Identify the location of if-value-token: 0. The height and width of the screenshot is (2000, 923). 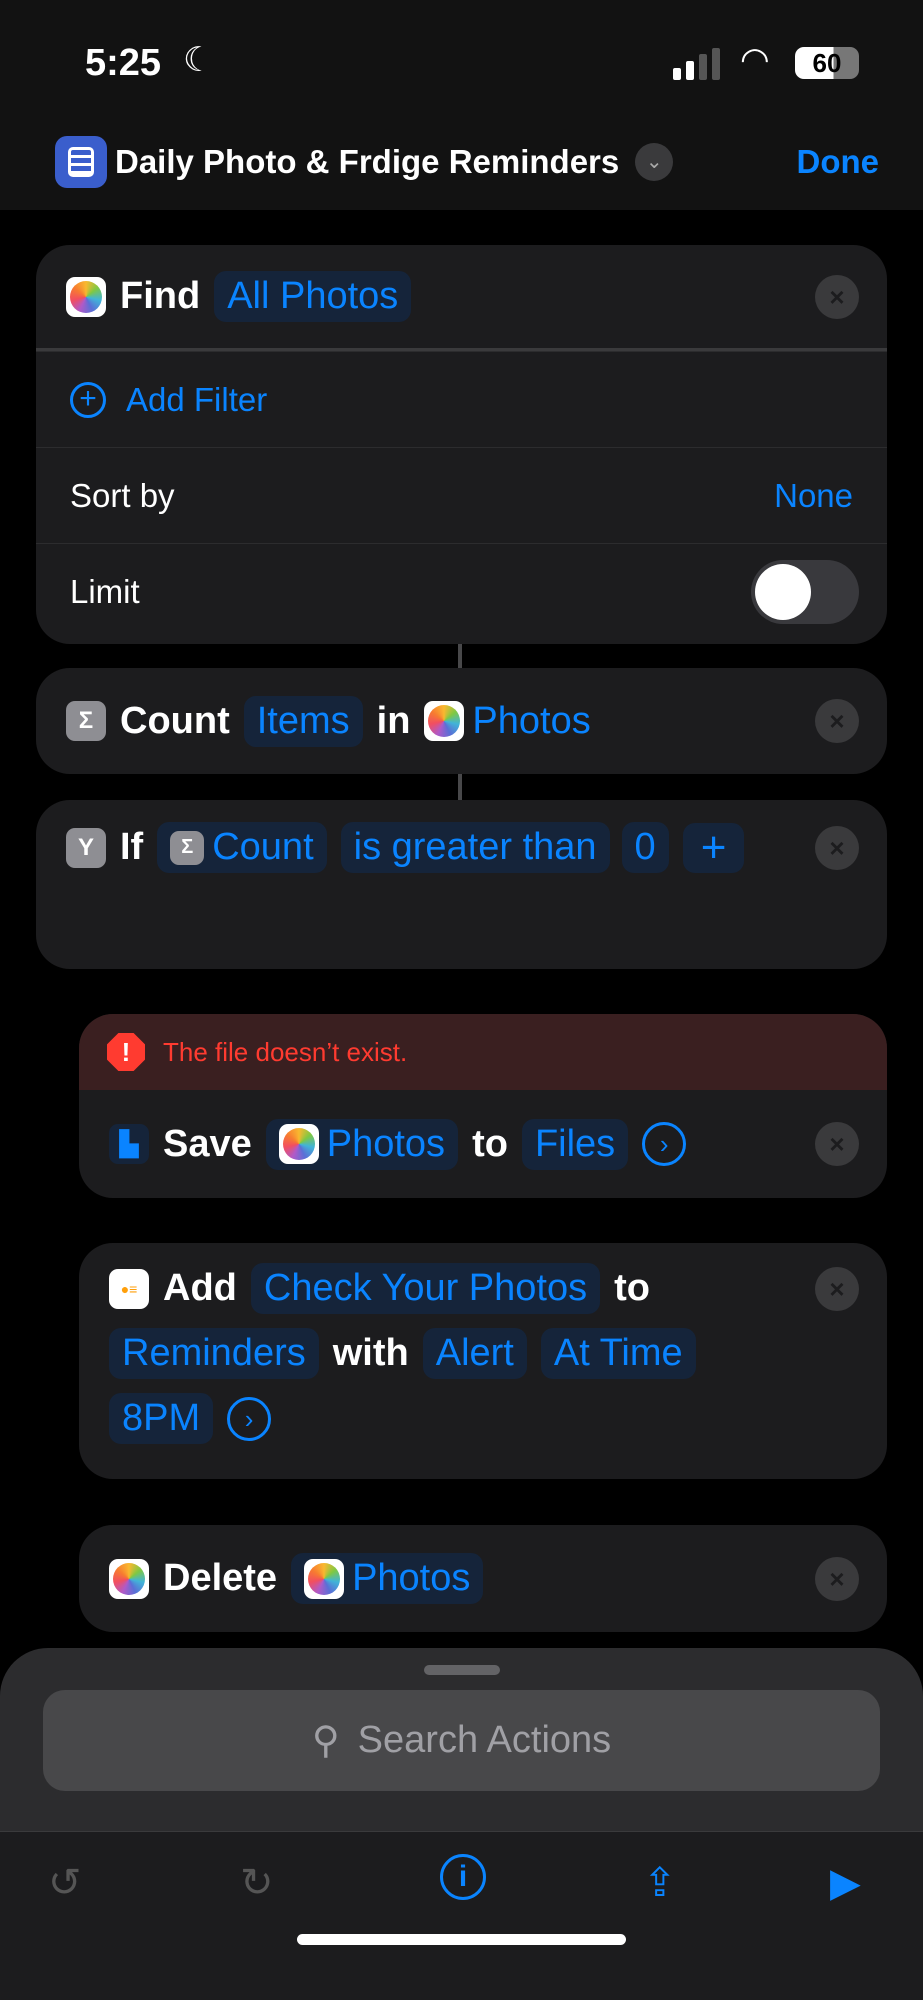
(645, 847).